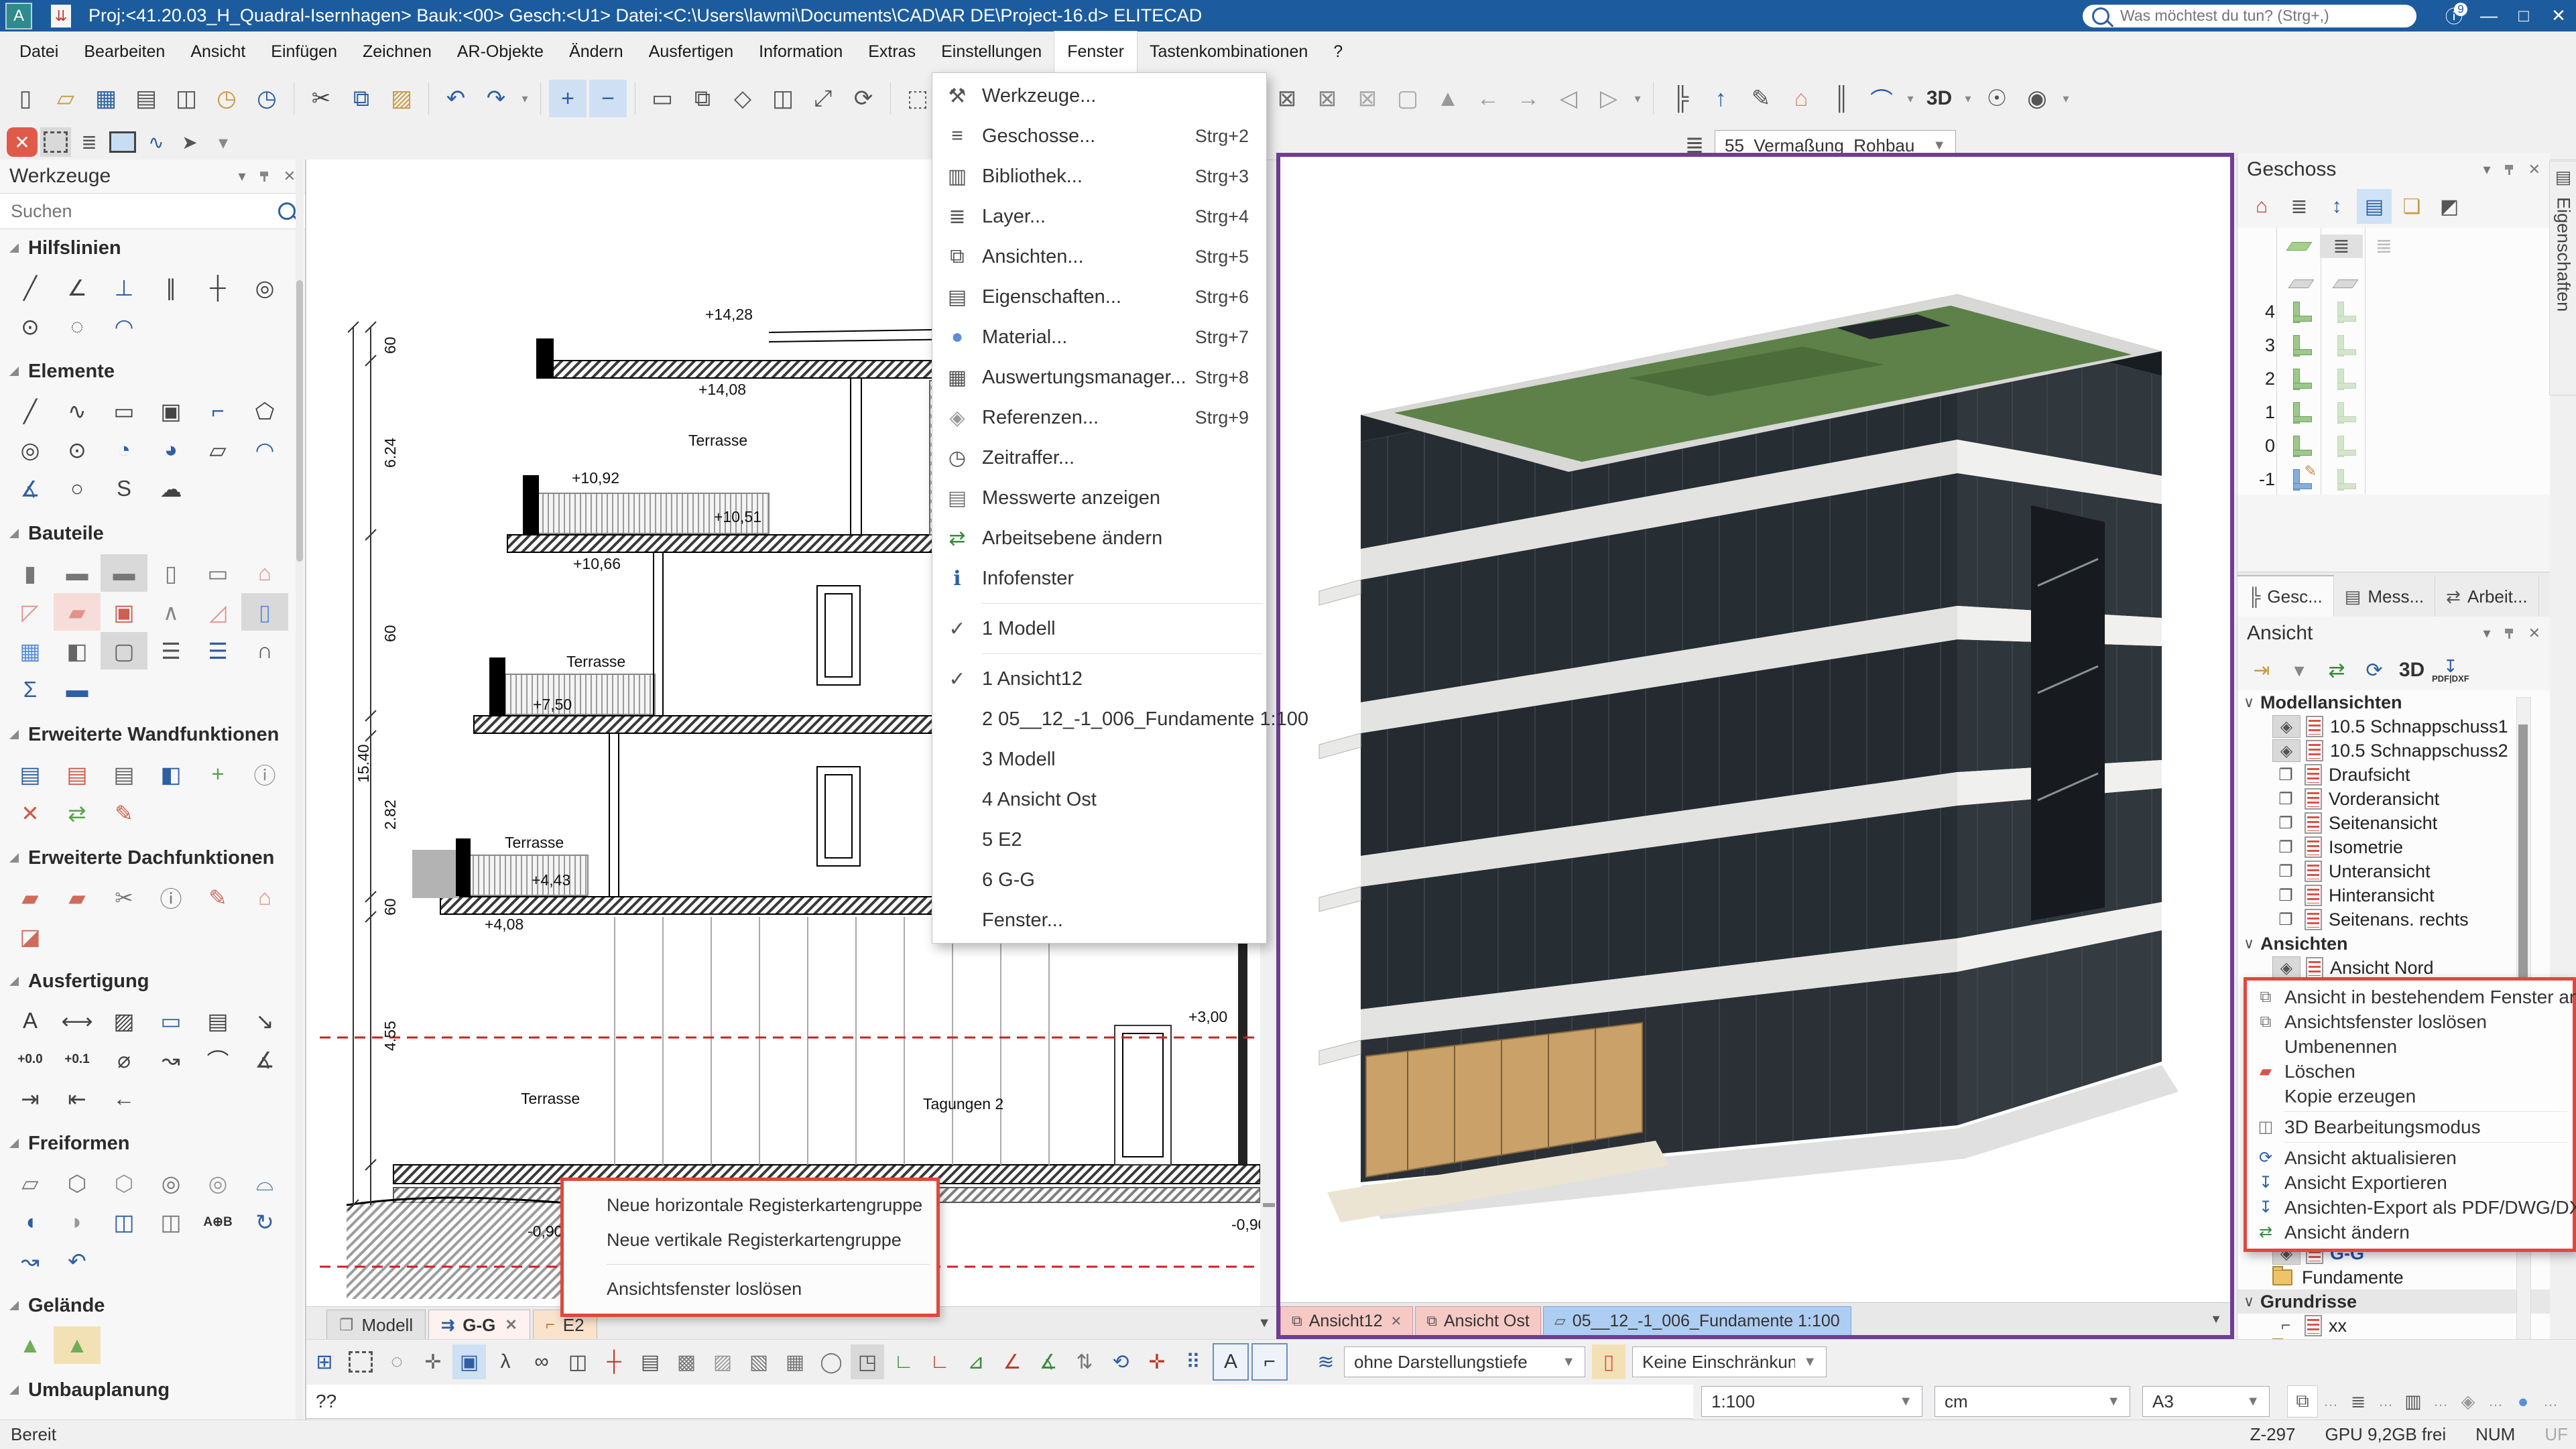 The width and height of the screenshot is (2576, 1449). I want to click on wall-swap-icon: ⇄, so click(77, 813).